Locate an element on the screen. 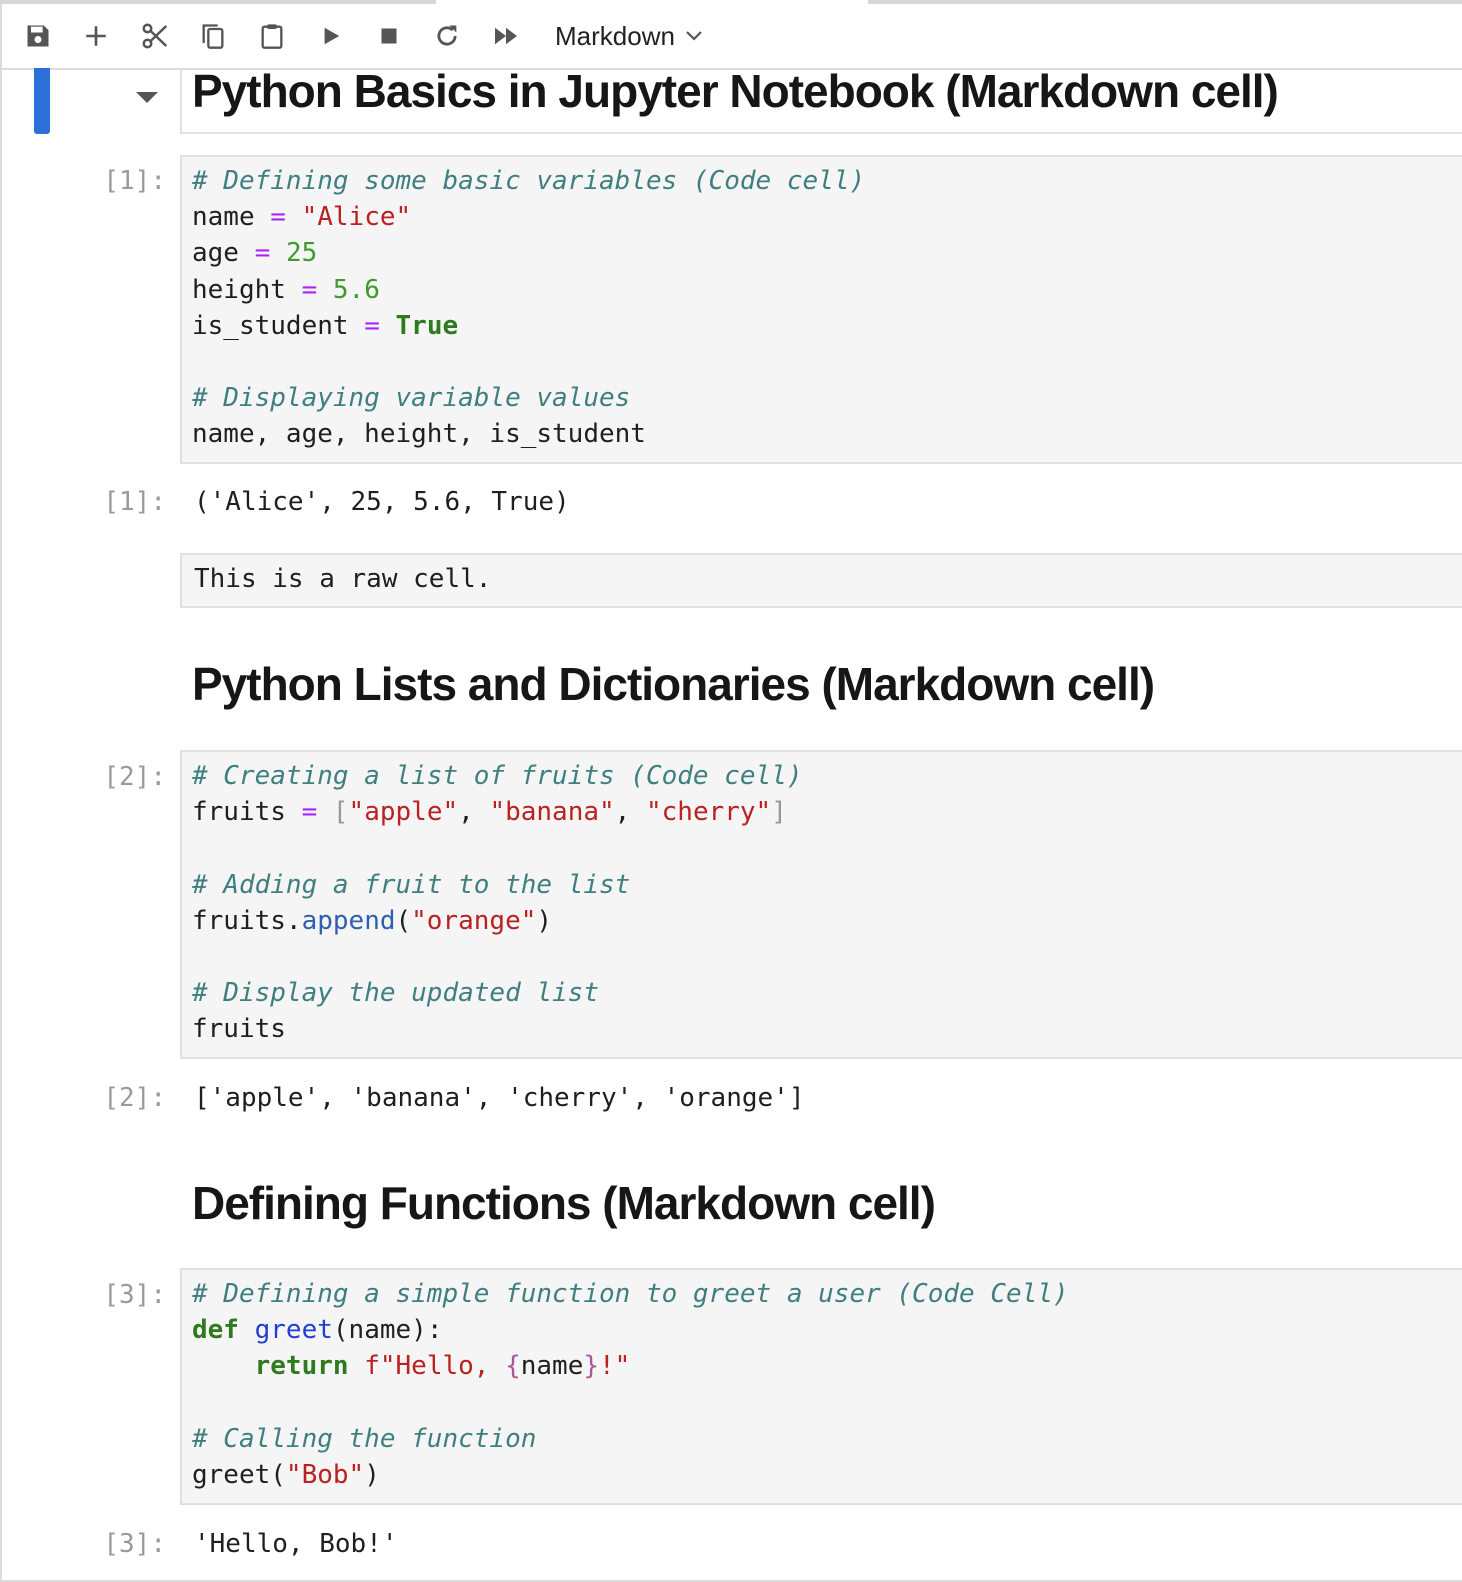  code-line: fruits is located at coordinates (239, 1029).